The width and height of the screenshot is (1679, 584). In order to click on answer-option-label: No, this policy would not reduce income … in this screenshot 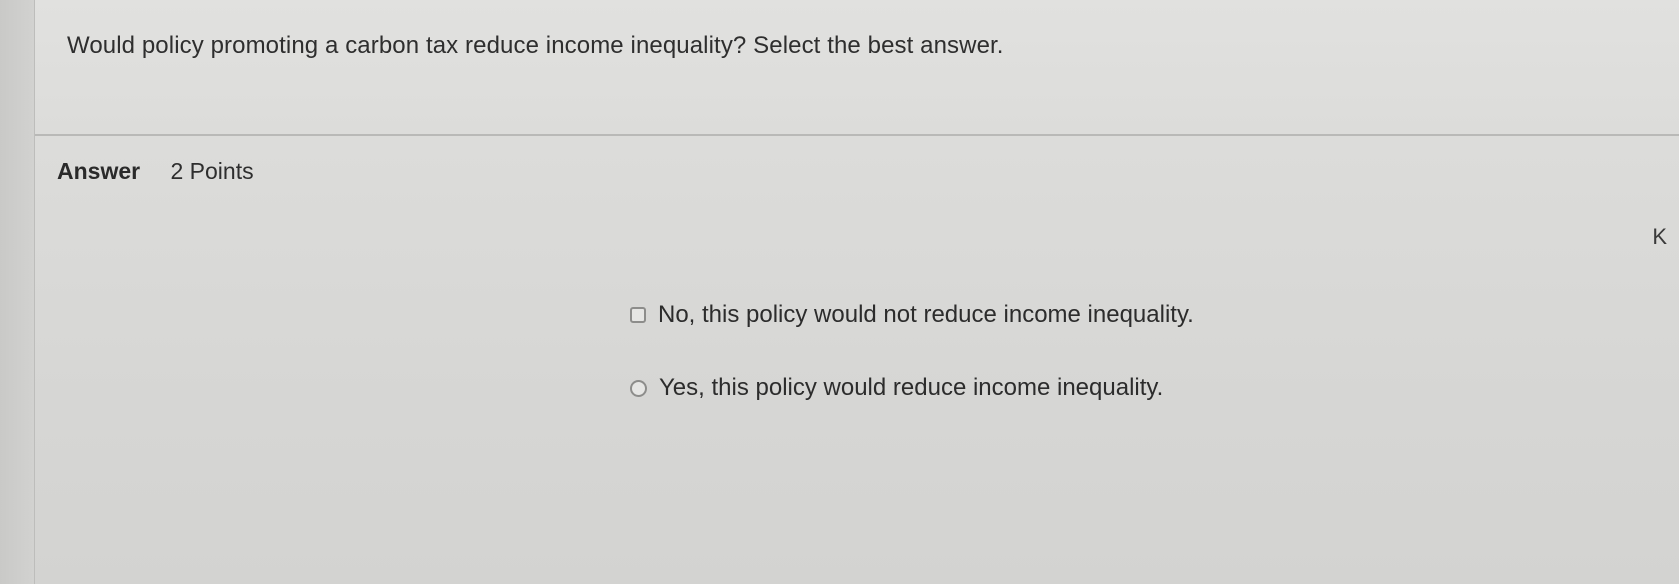, I will do `click(926, 314)`.